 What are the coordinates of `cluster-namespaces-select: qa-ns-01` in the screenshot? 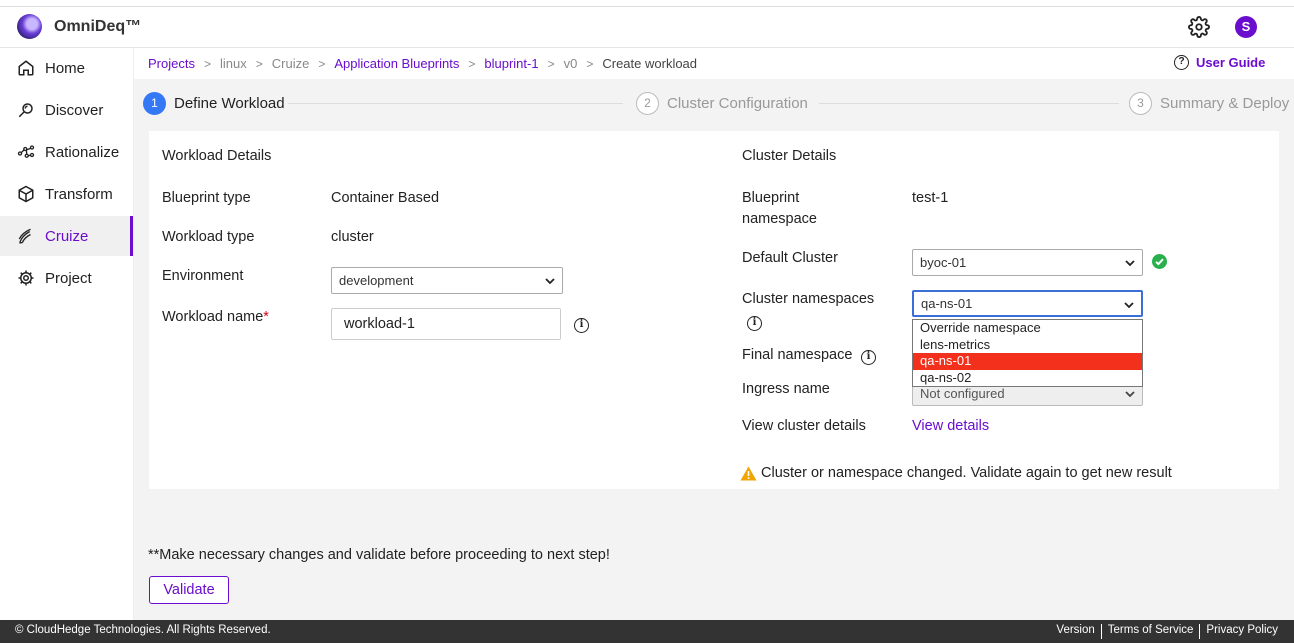 It's located at (1027, 303).